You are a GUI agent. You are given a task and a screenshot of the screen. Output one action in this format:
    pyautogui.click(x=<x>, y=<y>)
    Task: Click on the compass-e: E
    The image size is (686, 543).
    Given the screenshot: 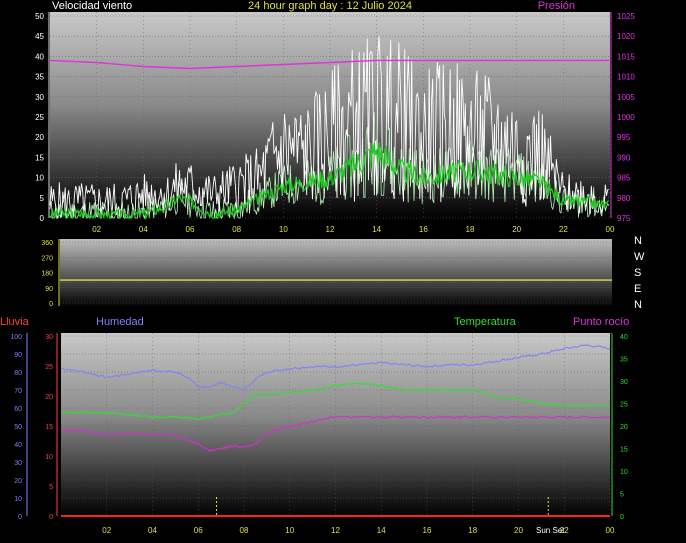 What is the action you would take?
    pyautogui.click(x=637, y=289)
    